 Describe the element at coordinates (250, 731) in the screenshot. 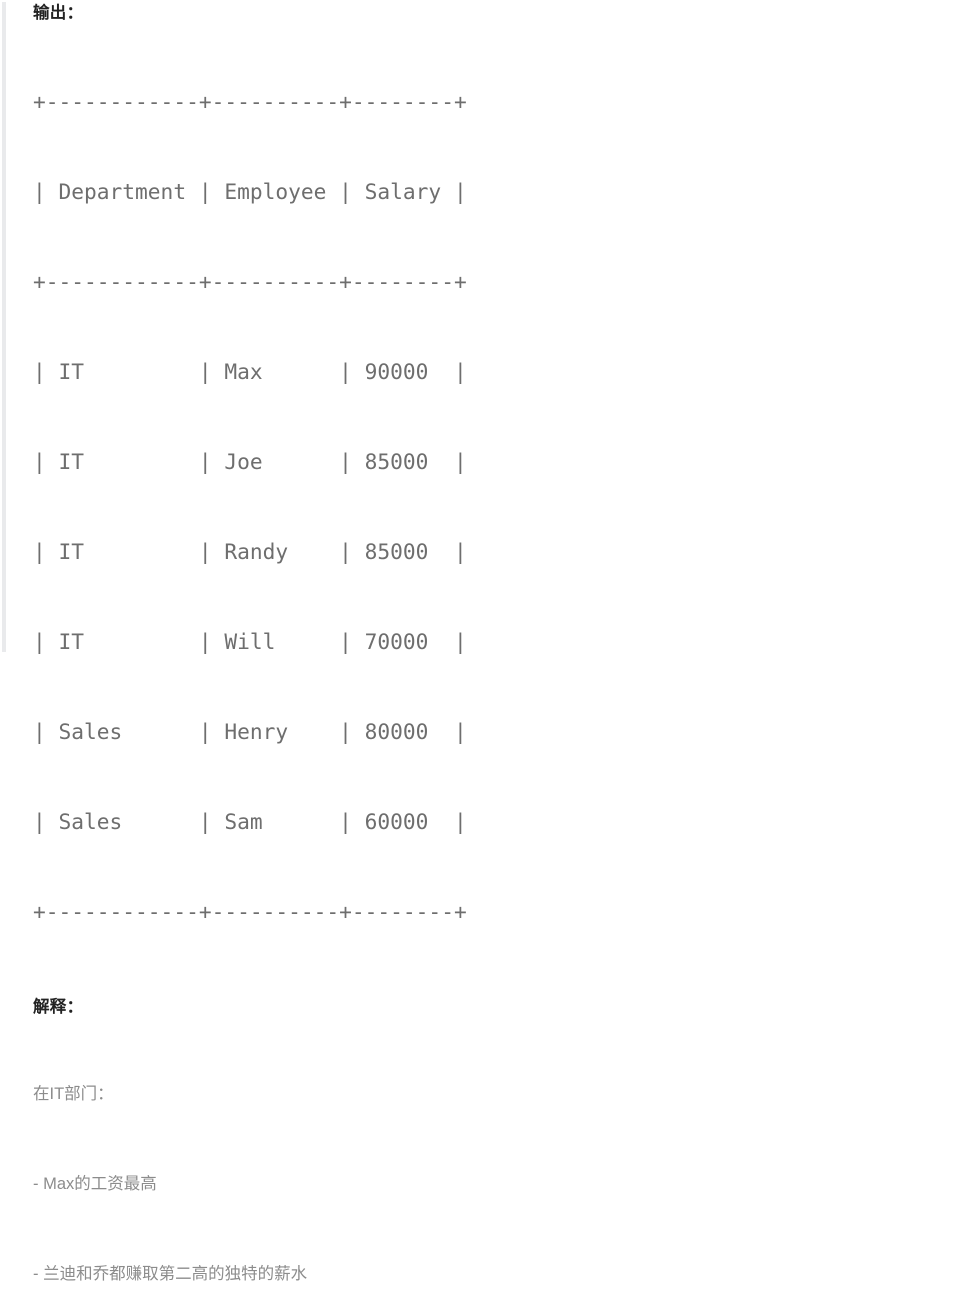

I see `table-row: | Sales | Henry | 80000 |` at that location.